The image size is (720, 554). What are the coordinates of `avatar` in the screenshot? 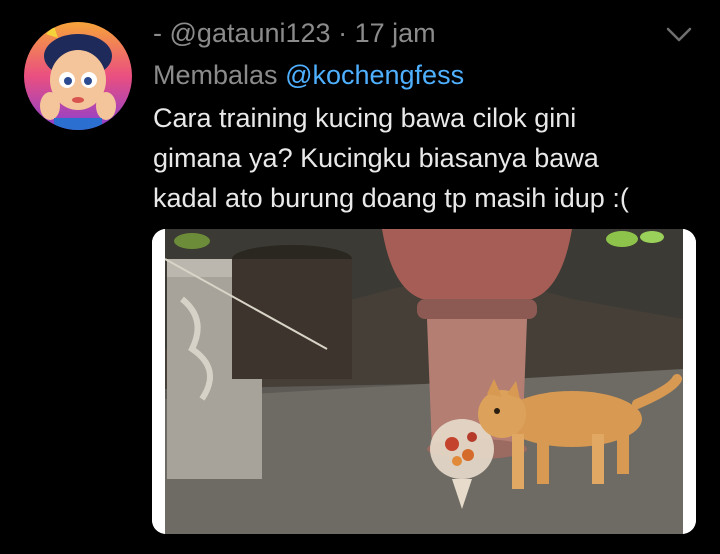 It's located at (78, 76).